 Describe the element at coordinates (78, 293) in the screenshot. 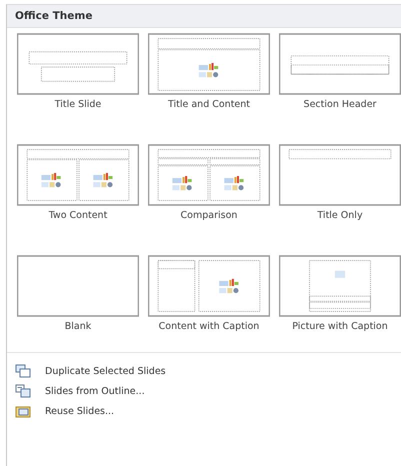

I see `layout-option: Blank` at that location.